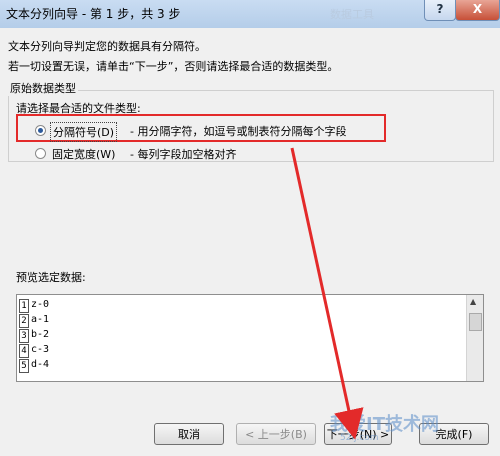  I want to click on annotation-arrow, so click(327, 293).